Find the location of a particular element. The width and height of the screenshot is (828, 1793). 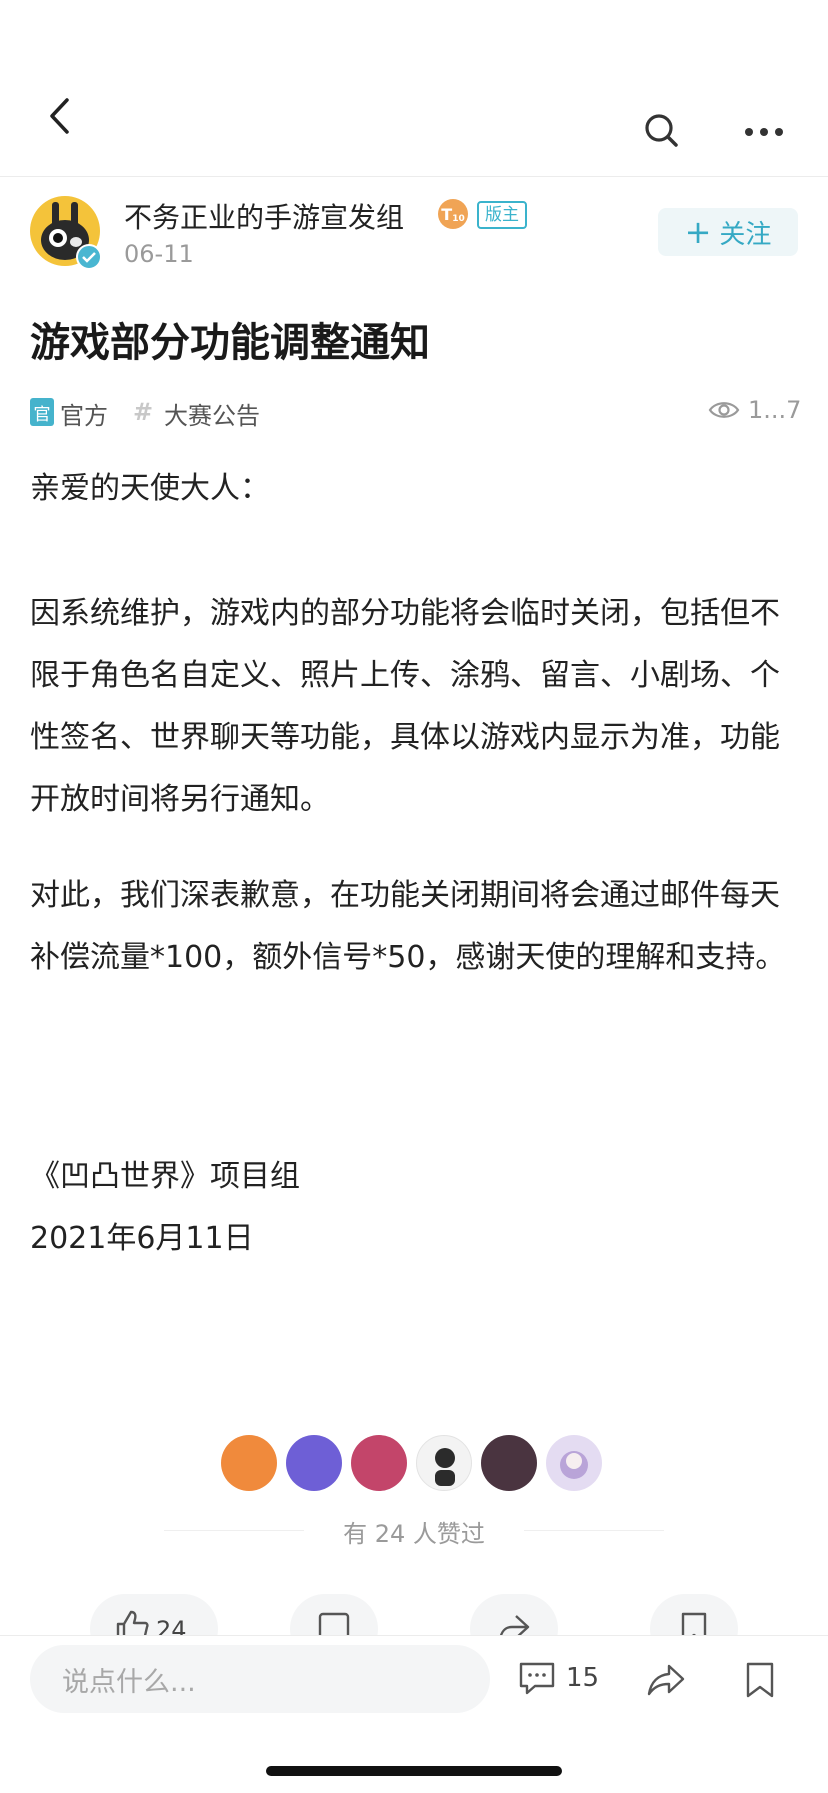

bookmark-button is located at coordinates (760, 1680).